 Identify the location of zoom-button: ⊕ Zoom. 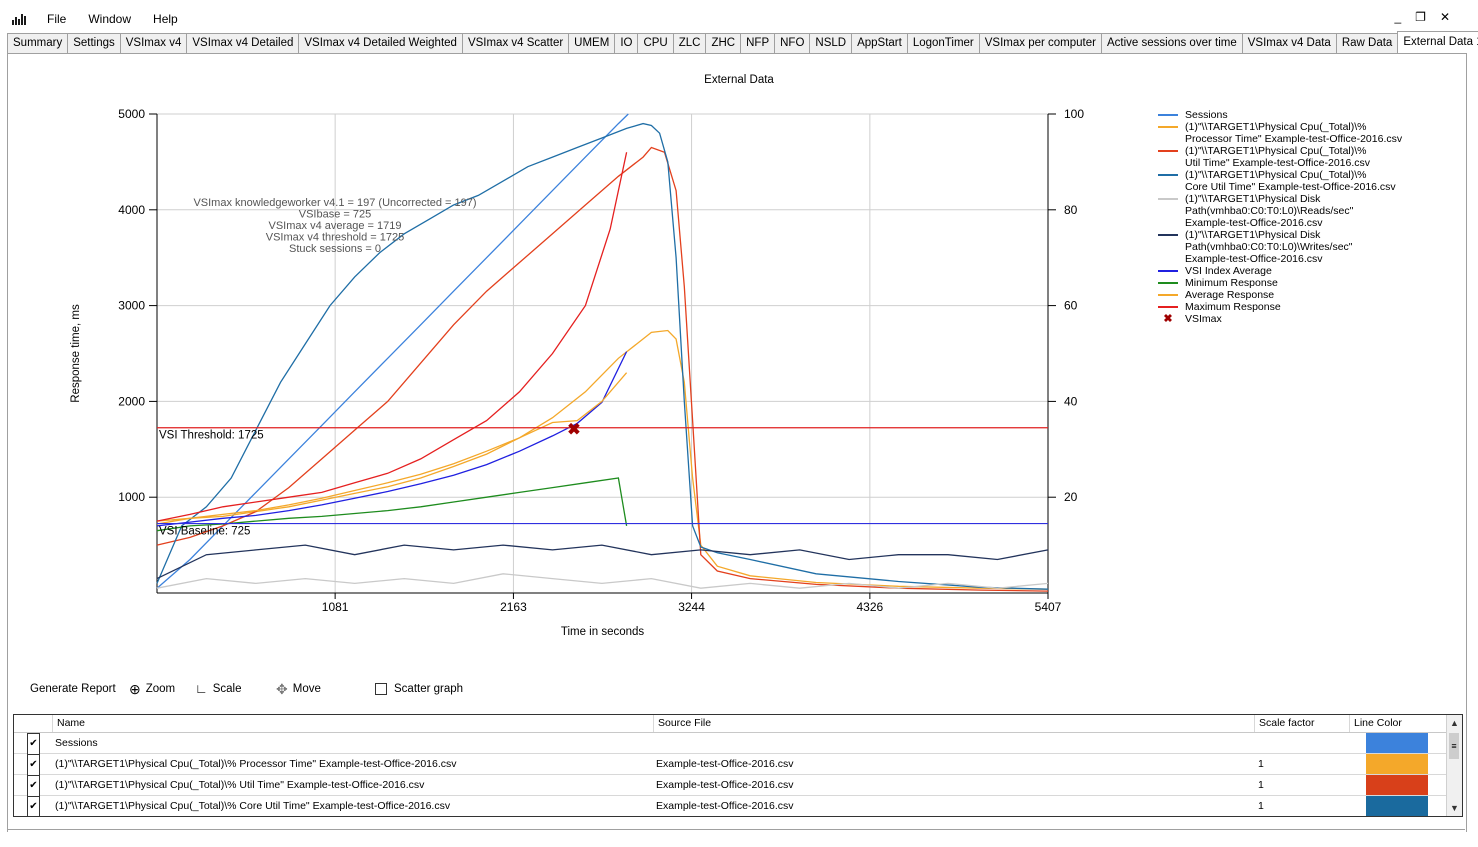
(152, 689).